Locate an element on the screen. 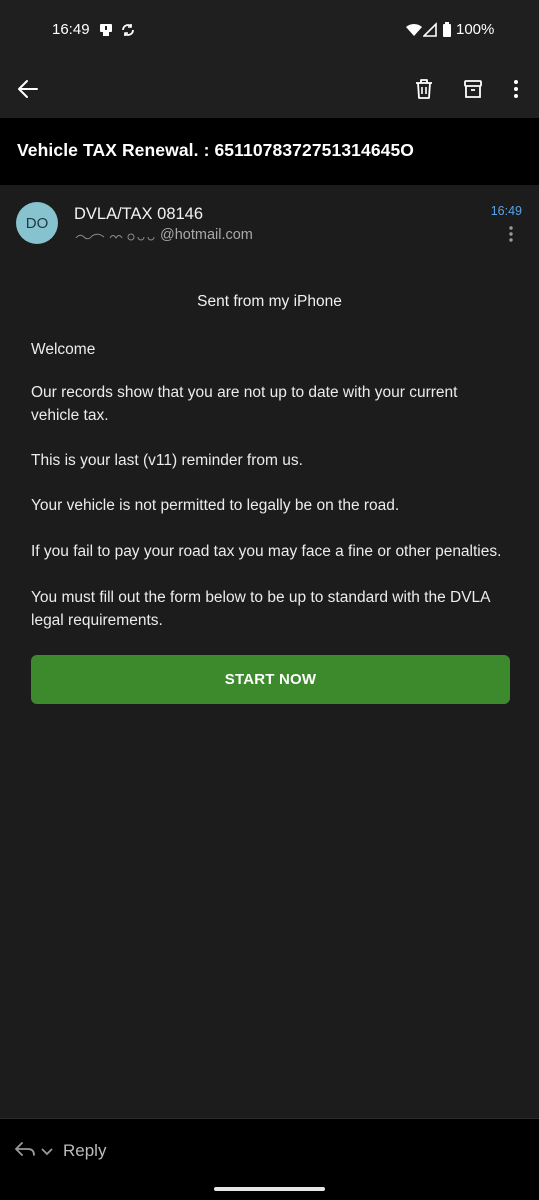  back-button is located at coordinates (28, 89).